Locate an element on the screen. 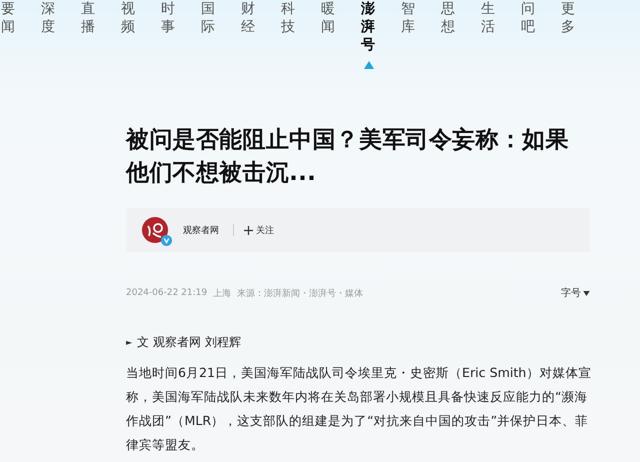 This screenshot has height=462, width=640. nav-tab: 更多 is located at coordinates (580, 36).